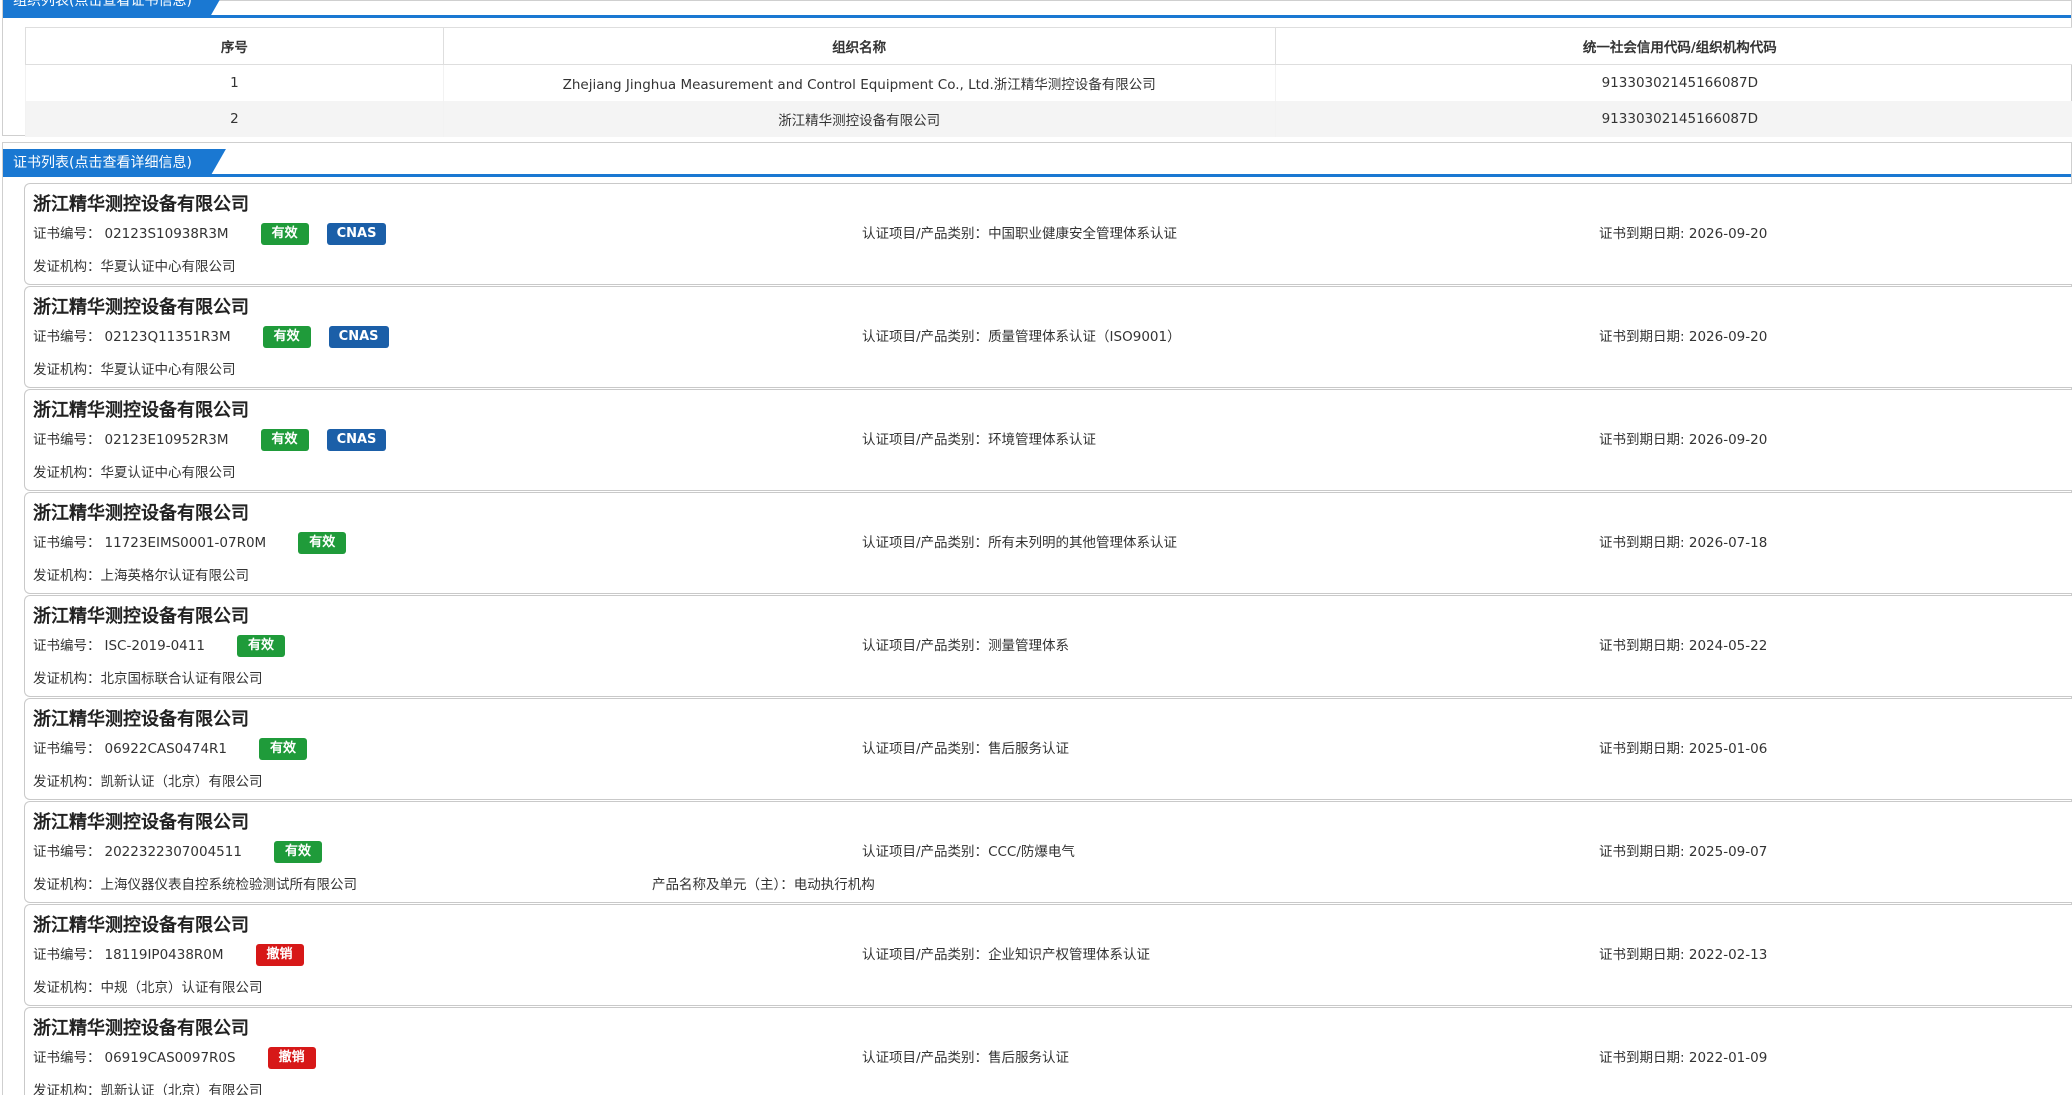  Describe the element at coordinates (148, 679) in the screenshot. I see `cert-issuer: 发证机构：北京国标联合认证有限公司` at that location.